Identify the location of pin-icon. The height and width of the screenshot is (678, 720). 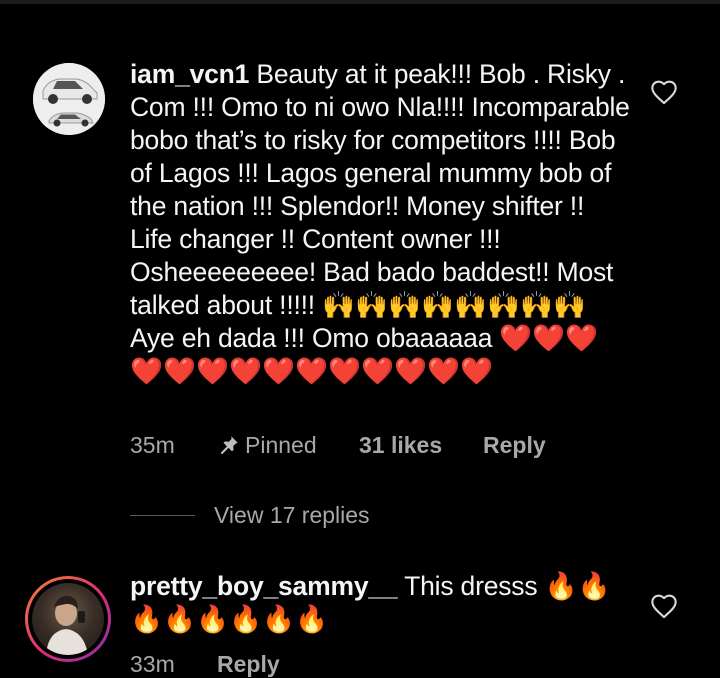
(229, 445).